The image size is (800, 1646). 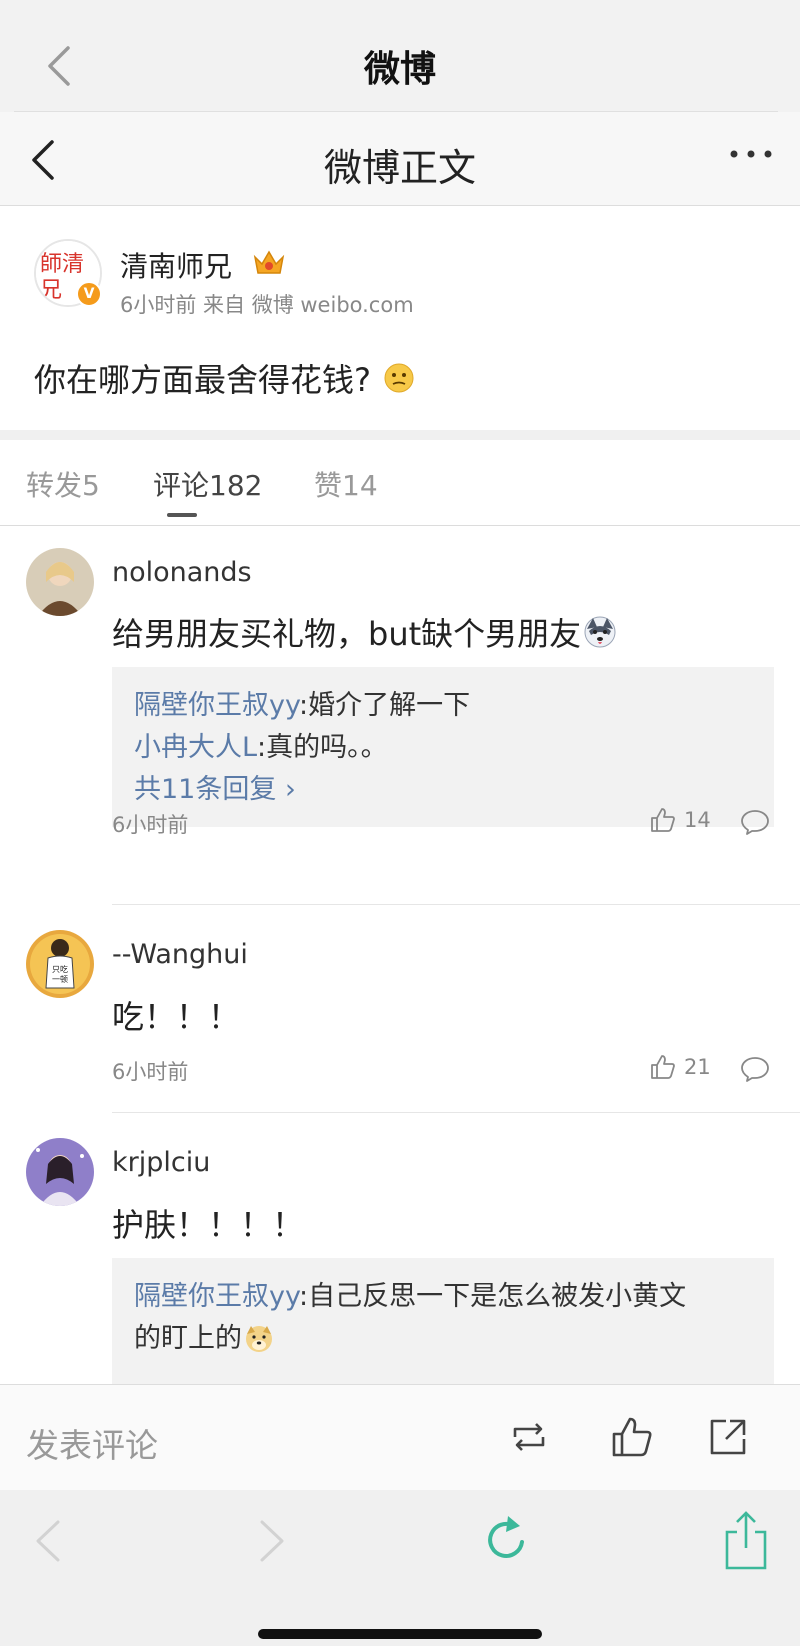 I want to click on commenter-avatar-image: 只吃 一顿, so click(x=60, y=964).